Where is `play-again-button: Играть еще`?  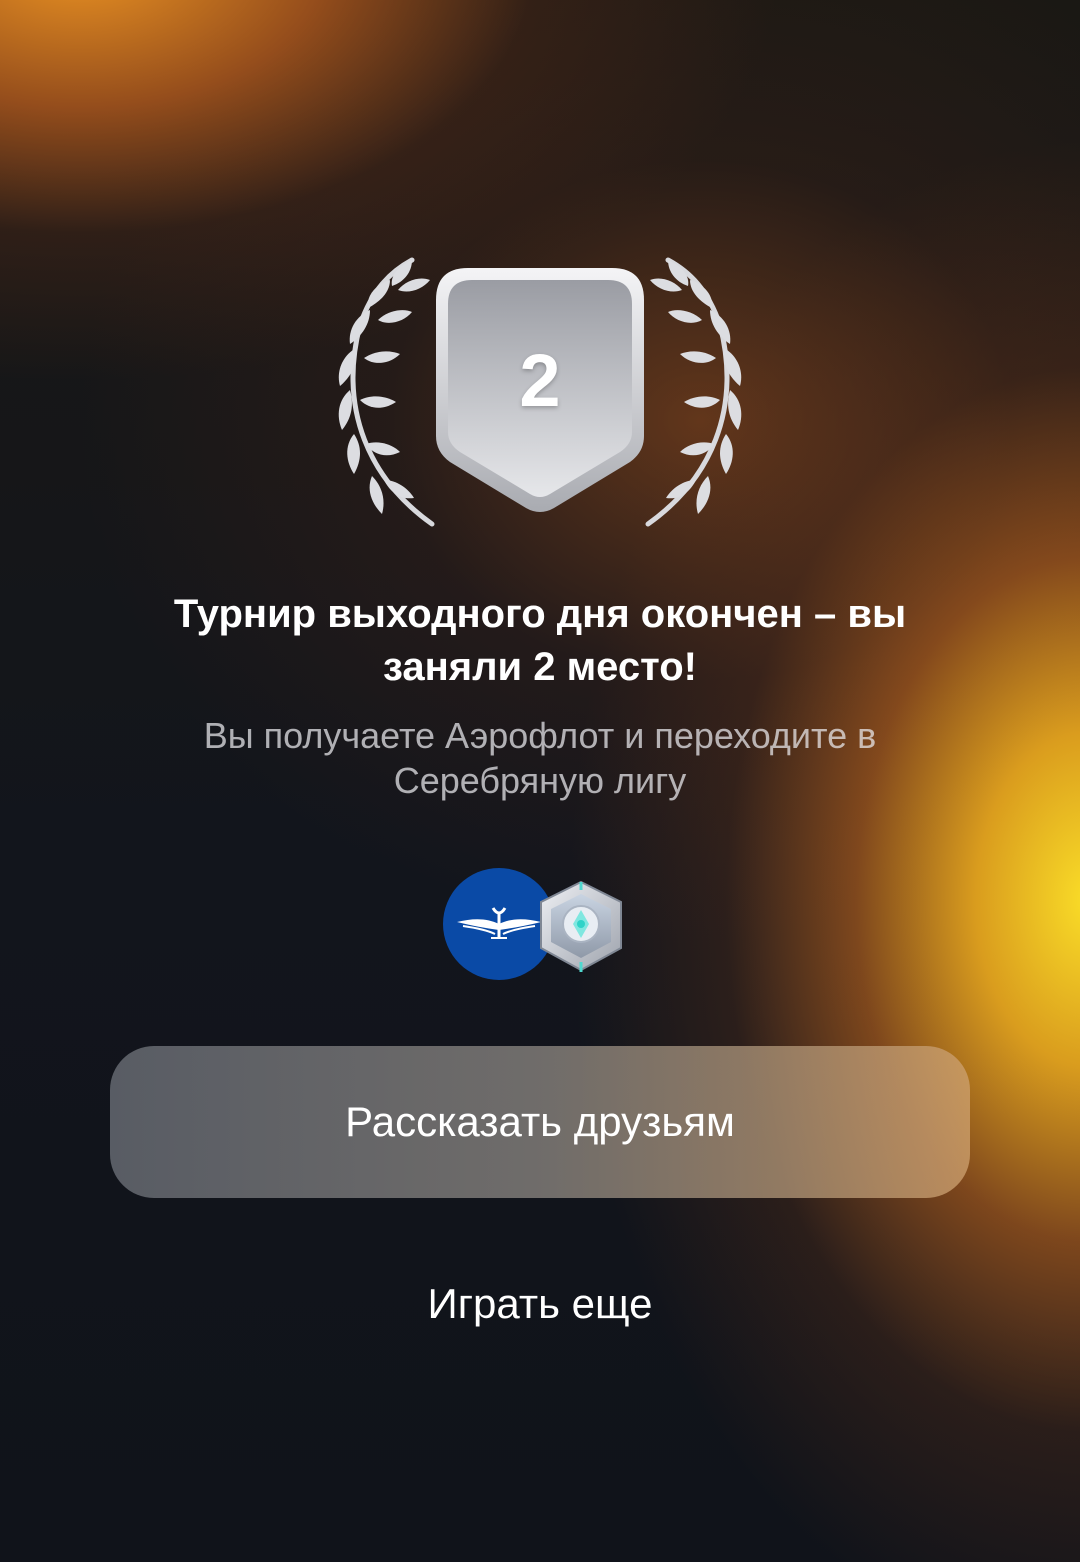
play-again-button: Играть еще is located at coordinates (540, 1304).